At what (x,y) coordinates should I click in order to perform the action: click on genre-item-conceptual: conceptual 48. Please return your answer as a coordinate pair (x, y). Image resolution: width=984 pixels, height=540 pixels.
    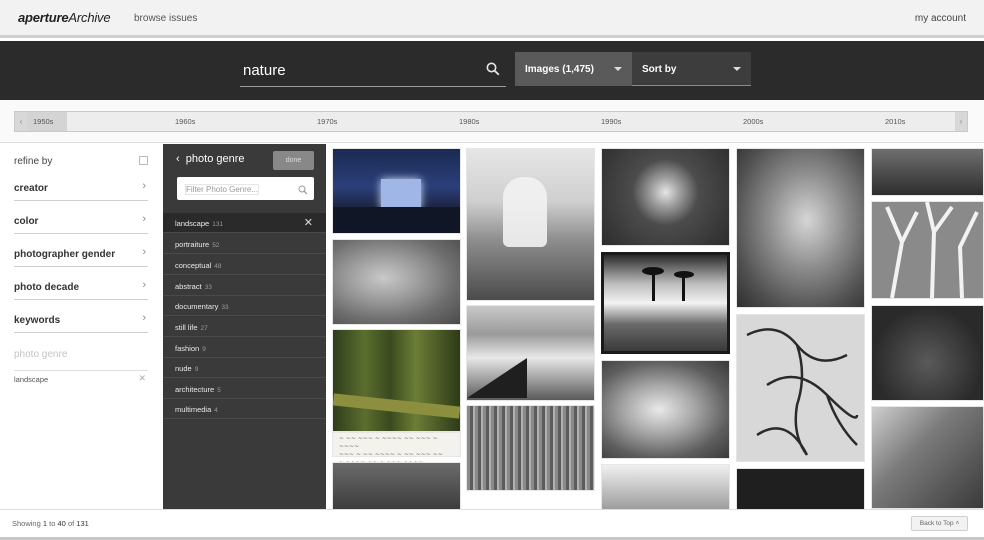
    Looking at the image, I should click on (244, 265).